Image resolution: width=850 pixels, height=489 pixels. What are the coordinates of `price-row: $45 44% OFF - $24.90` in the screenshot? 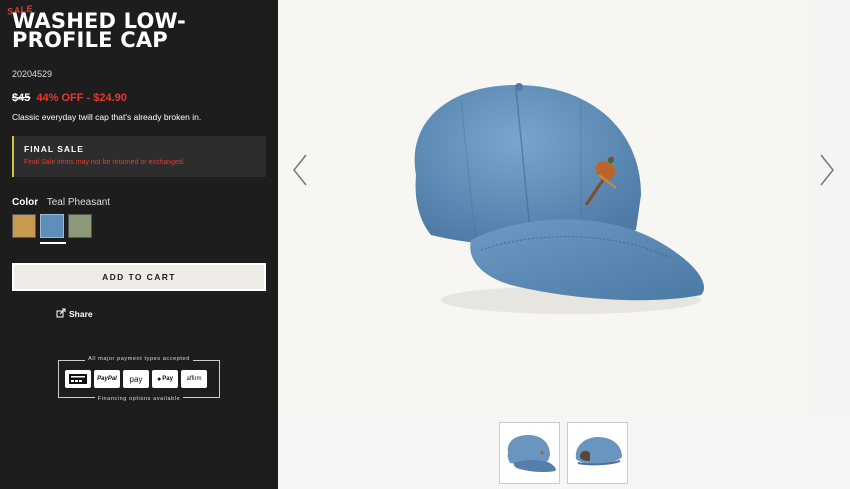 It's located at (69, 98).